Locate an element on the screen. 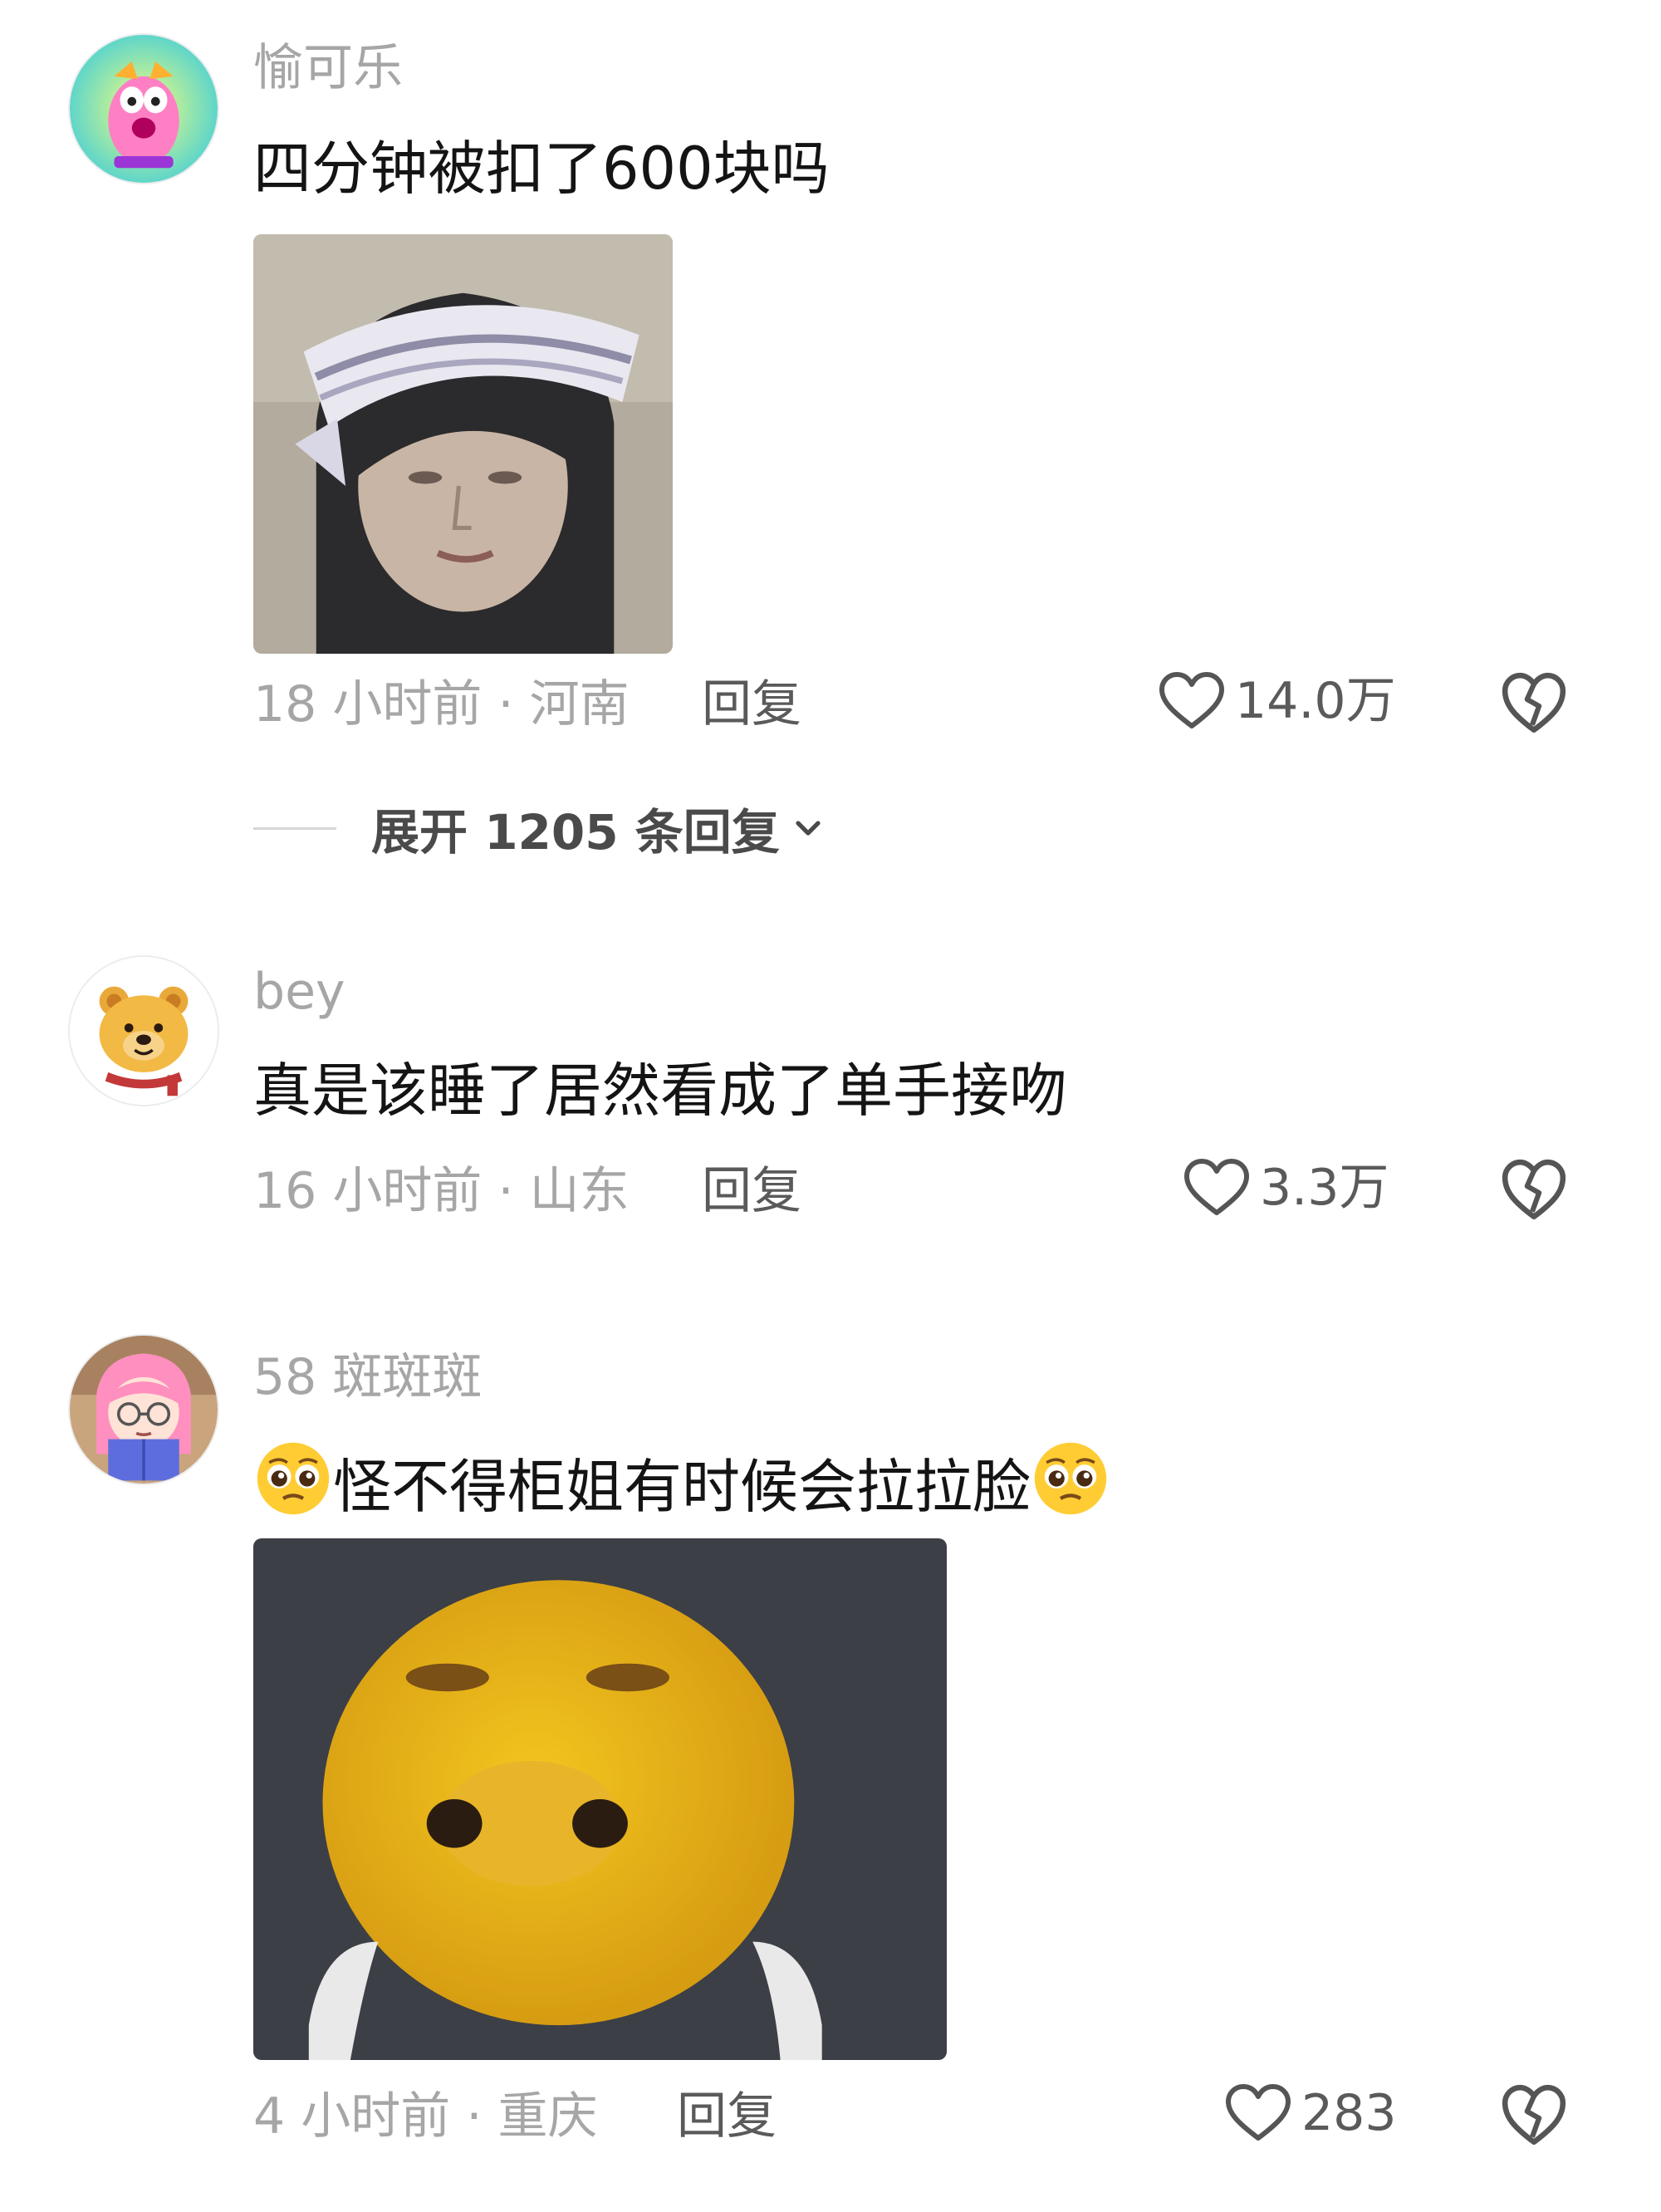 The image size is (1661, 2212). comment-text-row: 怪不得柜姐有时候会拉拉脸 is located at coordinates (681, 1478).